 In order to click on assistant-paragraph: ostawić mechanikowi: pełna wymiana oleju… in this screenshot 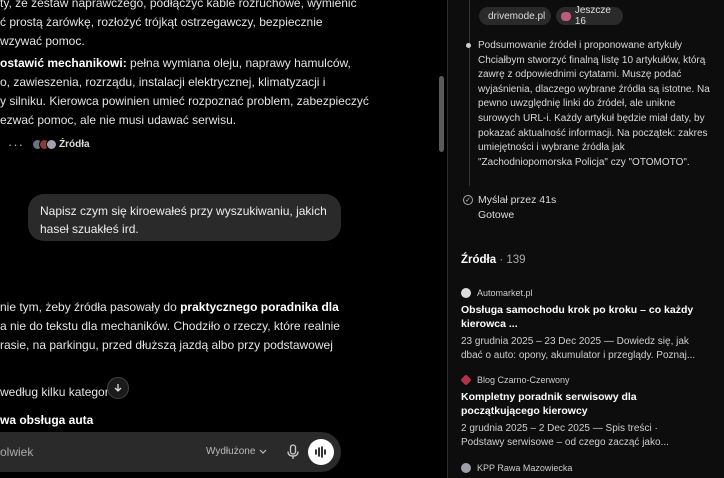, I will do `click(184, 92)`.